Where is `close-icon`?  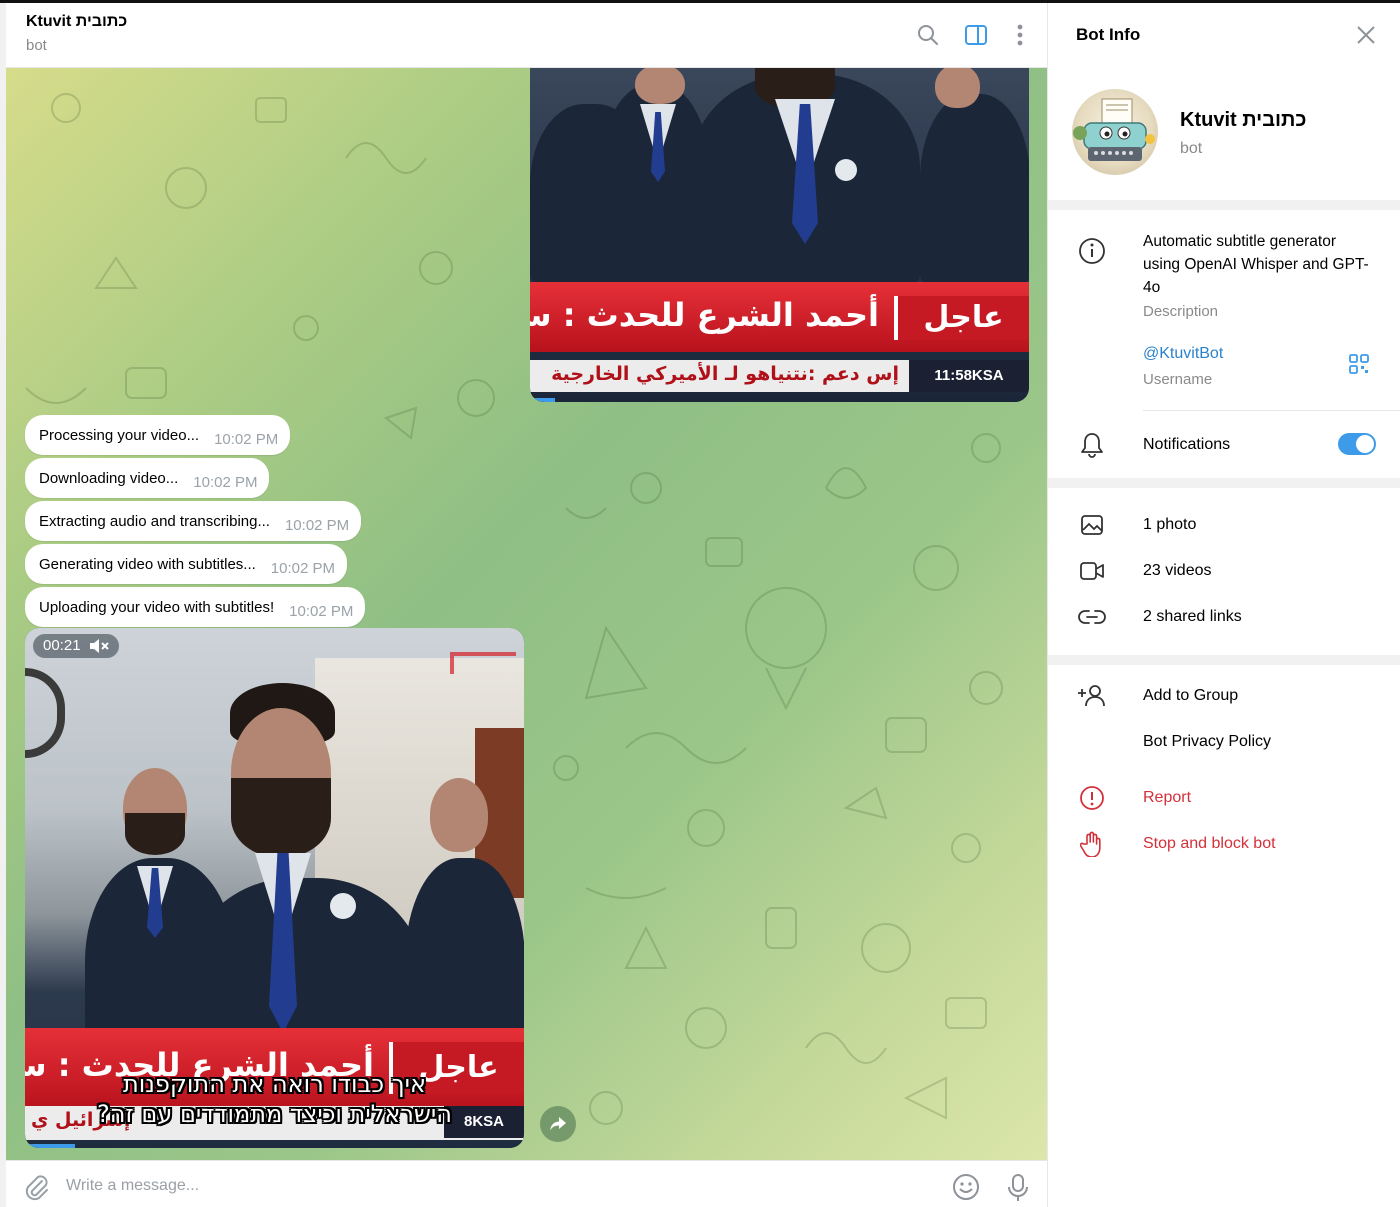 close-icon is located at coordinates (1366, 35).